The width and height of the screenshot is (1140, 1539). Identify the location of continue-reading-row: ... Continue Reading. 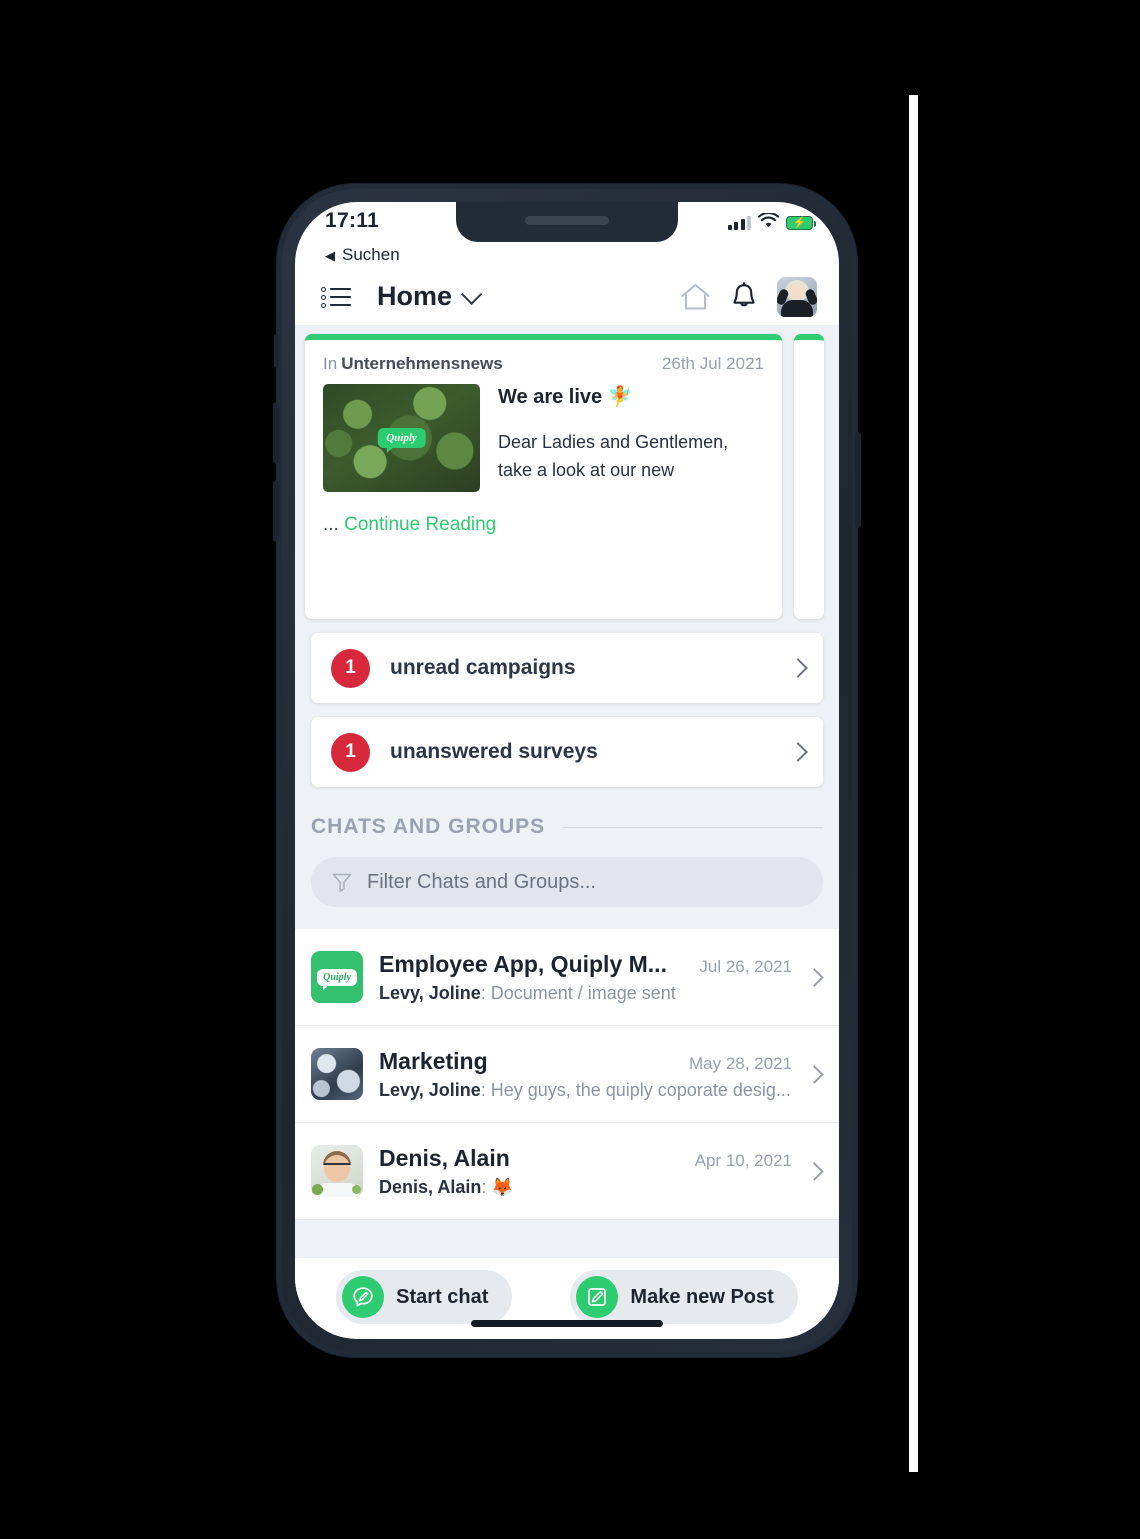
(543, 514).